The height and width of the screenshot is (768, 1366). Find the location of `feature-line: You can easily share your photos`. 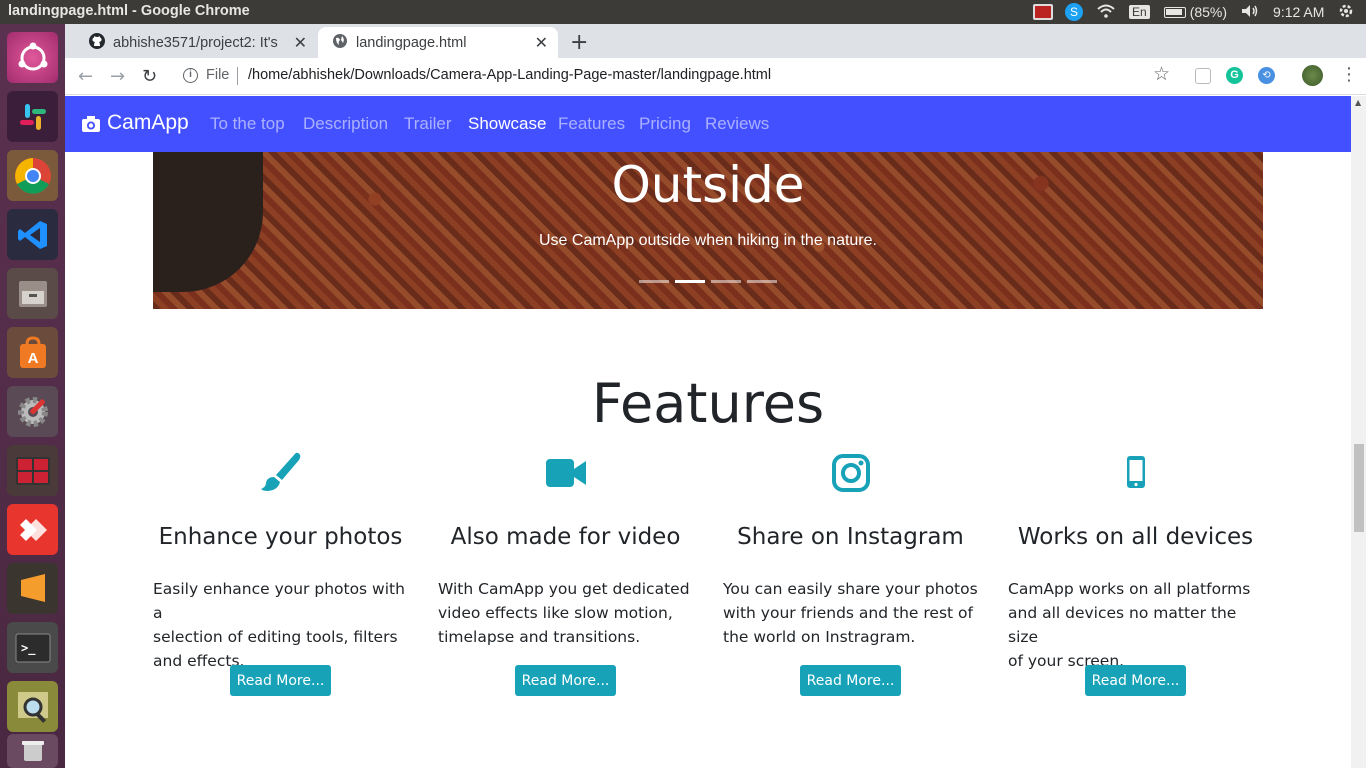

feature-line: You can easily share your photos is located at coordinates (850, 589).